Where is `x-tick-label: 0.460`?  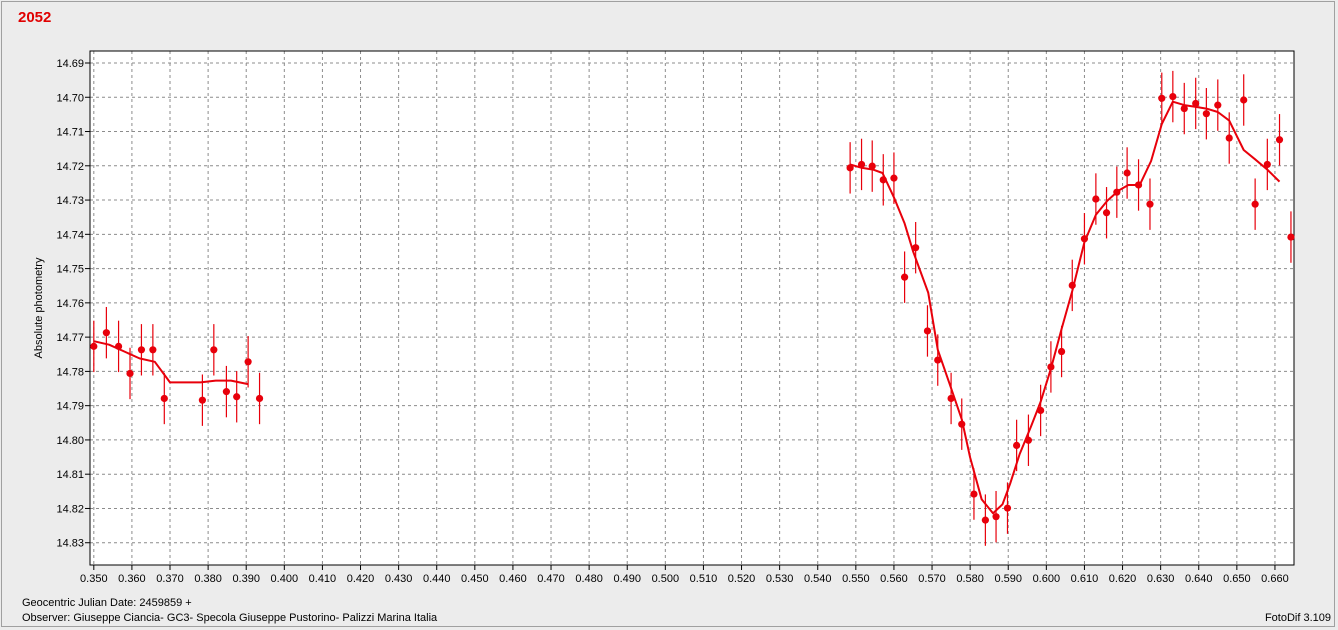 x-tick-label: 0.460 is located at coordinates (513, 579).